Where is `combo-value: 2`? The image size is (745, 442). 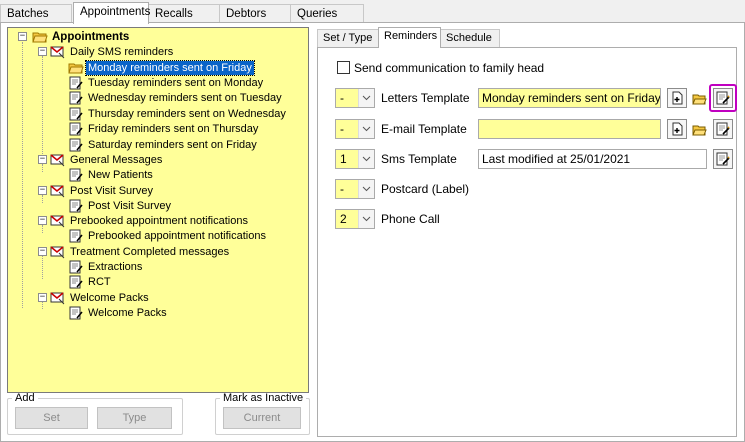 combo-value: 2 is located at coordinates (347, 219).